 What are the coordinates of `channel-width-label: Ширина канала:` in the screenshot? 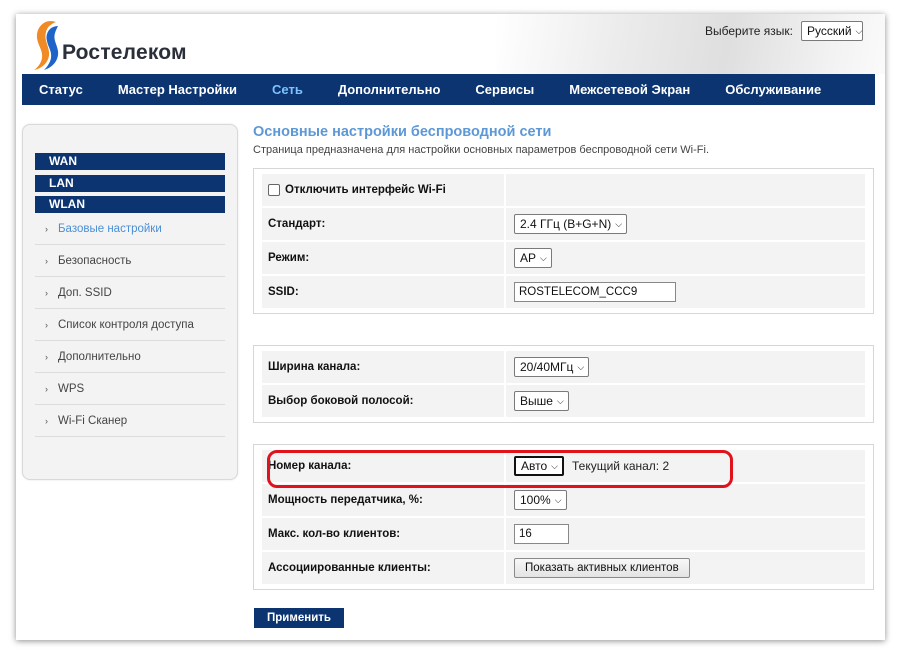 It's located at (383, 367).